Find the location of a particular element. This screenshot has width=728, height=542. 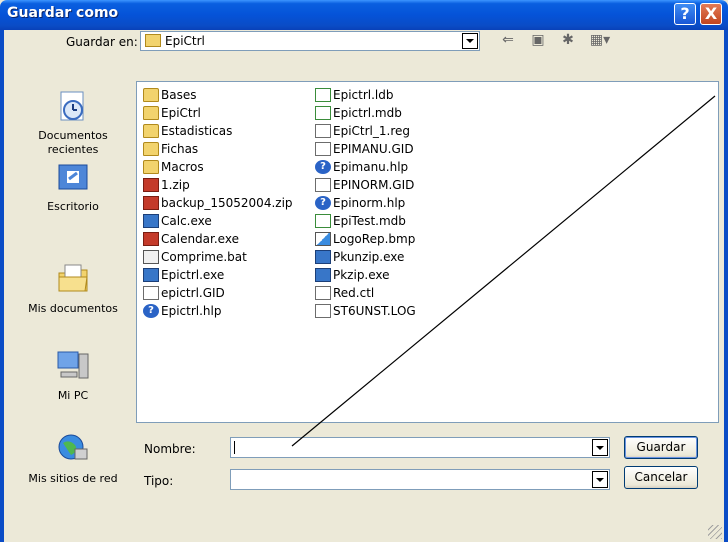

list-item: EPIMANU.GID is located at coordinates (364, 148).